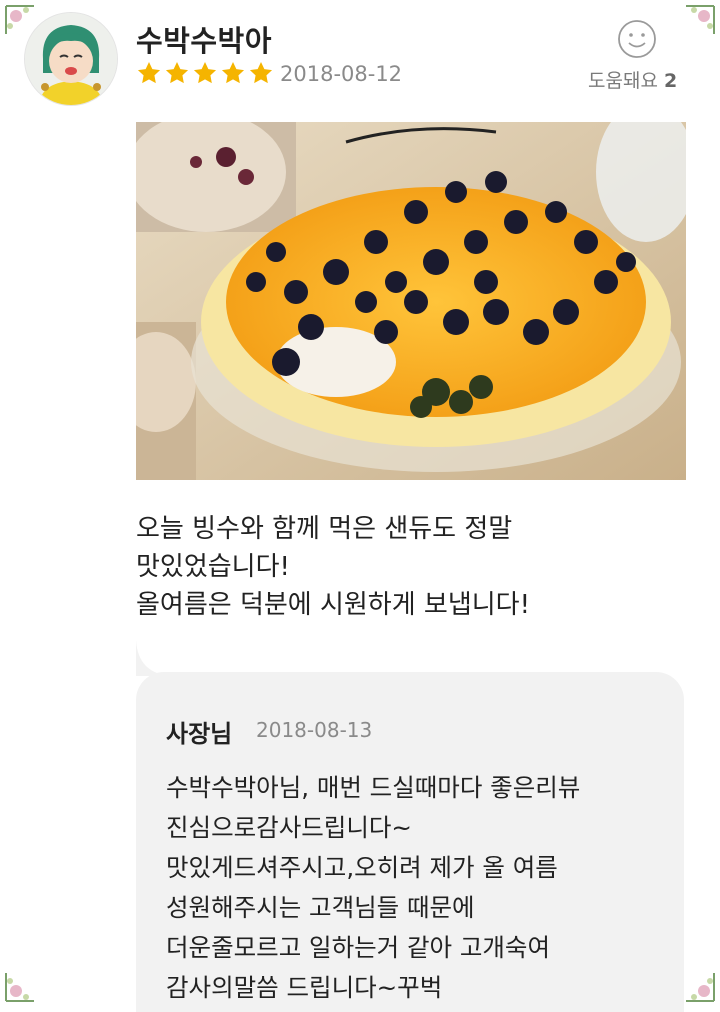  What do you see at coordinates (324, 529) in the screenshot?
I see `review-text-line: 오늘 빙수와 함께 먹은 샌듀도 정말` at bounding box center [324, 529].